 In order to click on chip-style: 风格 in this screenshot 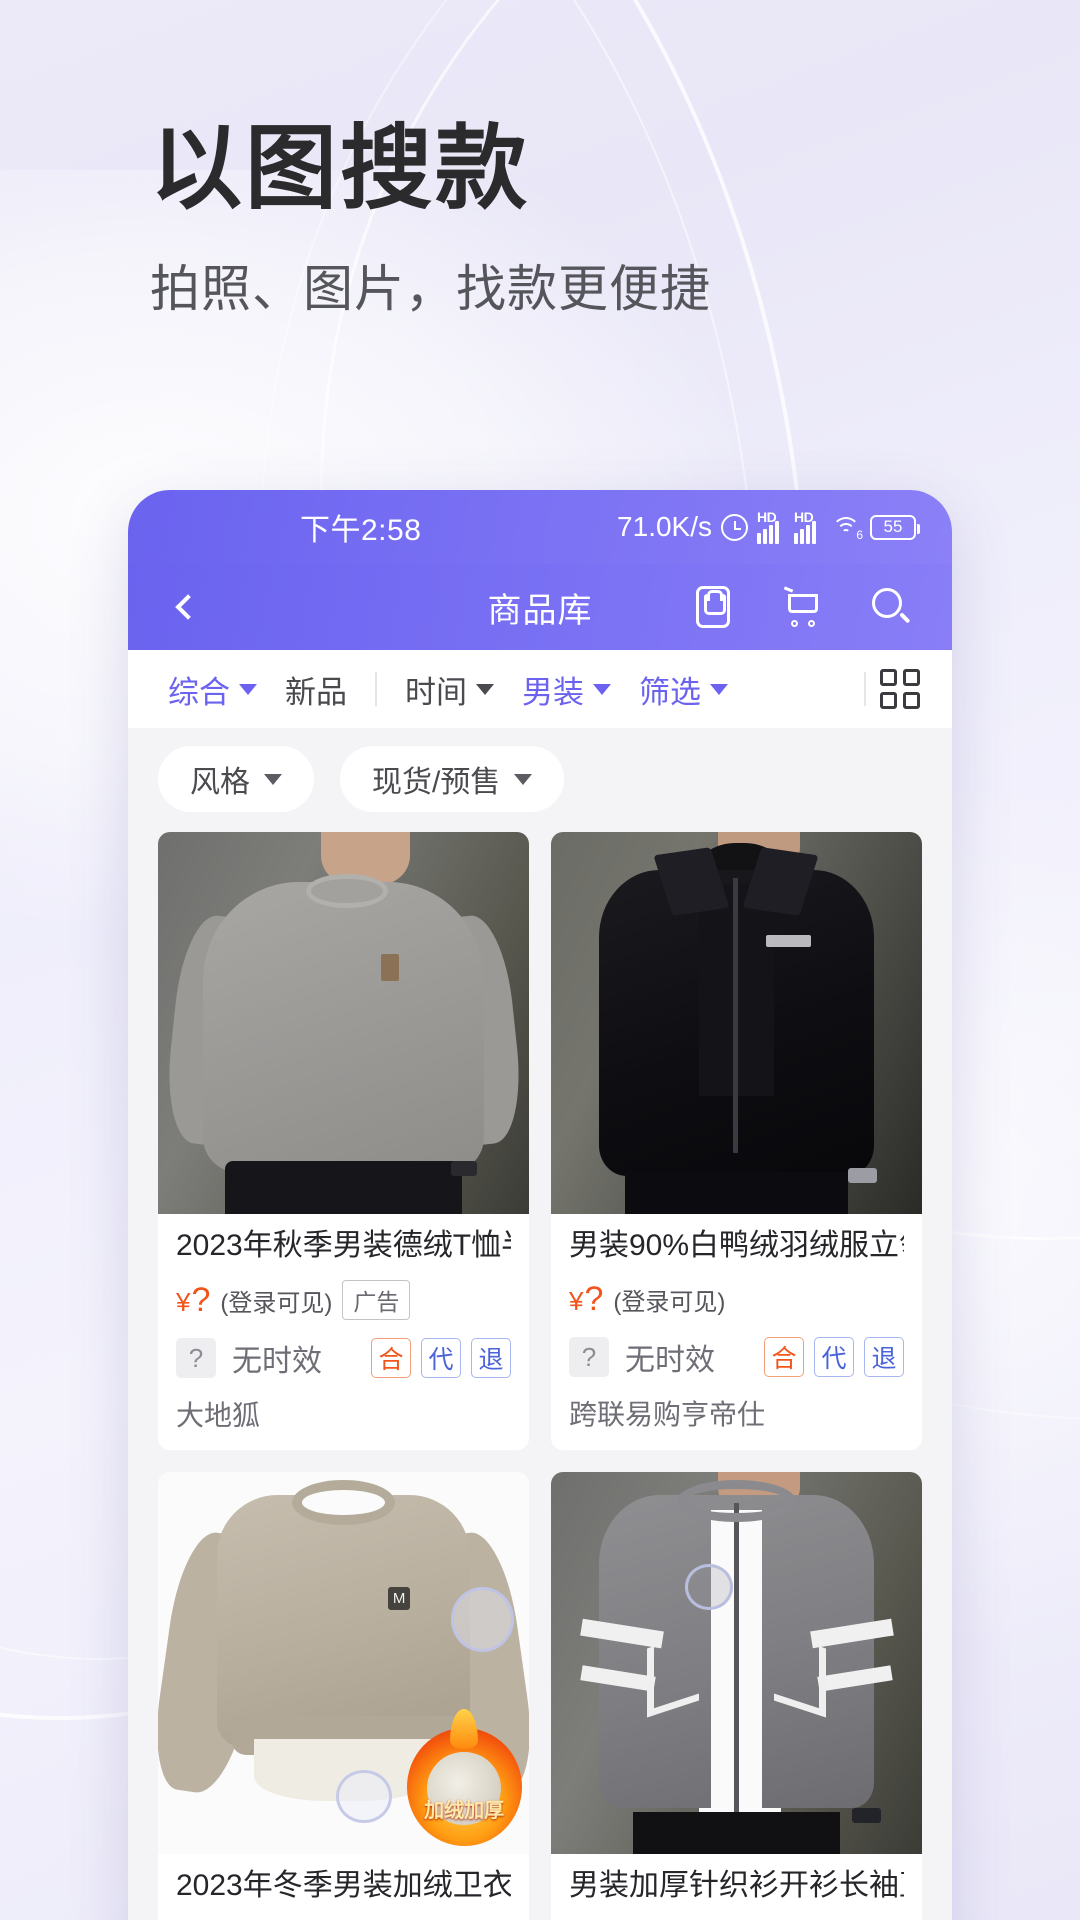, I will do `click(236, 779)`.